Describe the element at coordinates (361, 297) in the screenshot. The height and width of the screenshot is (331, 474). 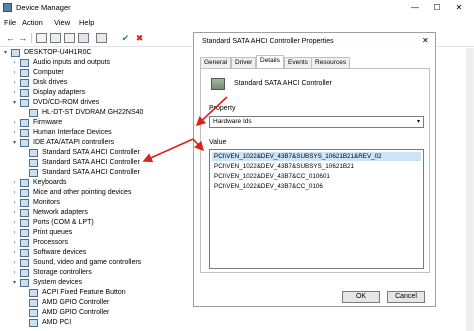
I see `ok-button: OK` at that location.